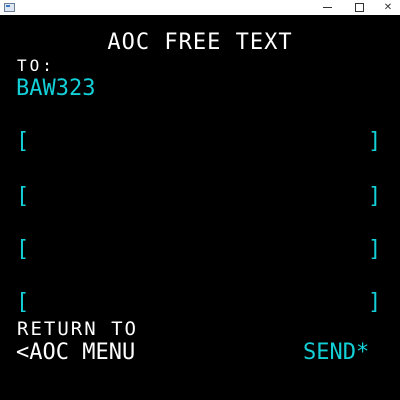  I want to click on aoc-menu-button: <AOC MENU, so click(75, 353).